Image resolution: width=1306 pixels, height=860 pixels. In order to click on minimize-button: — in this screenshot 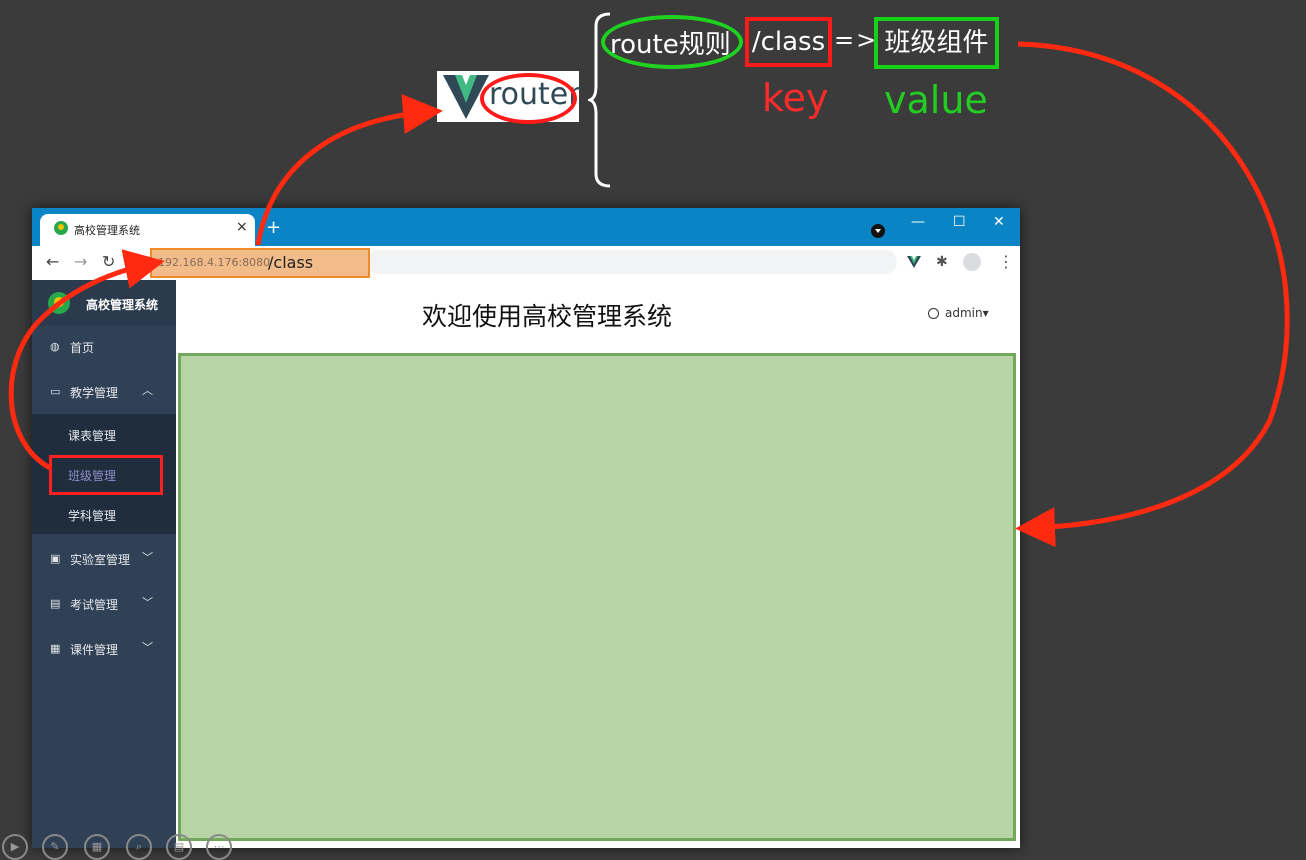, I will do `click(918, 222)`.